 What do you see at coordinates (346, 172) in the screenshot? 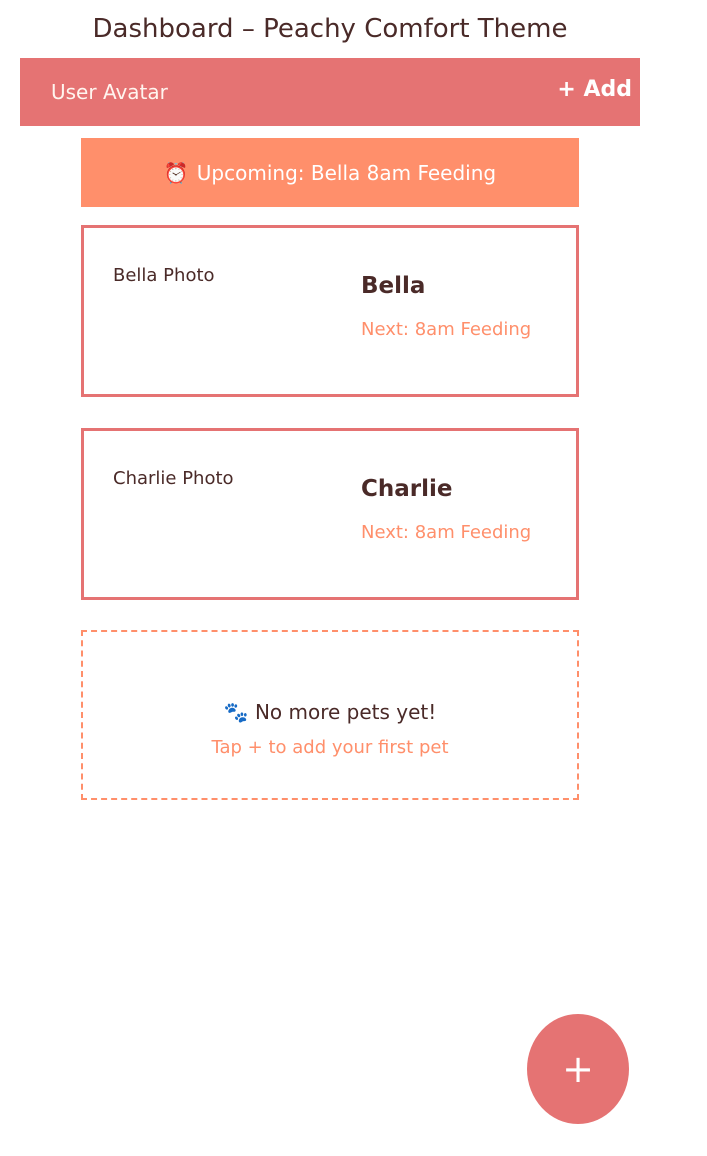
I see `upcoming-reminder-text: Upcoming: Bella 8am Feeding` at bounding box center [346, 172].